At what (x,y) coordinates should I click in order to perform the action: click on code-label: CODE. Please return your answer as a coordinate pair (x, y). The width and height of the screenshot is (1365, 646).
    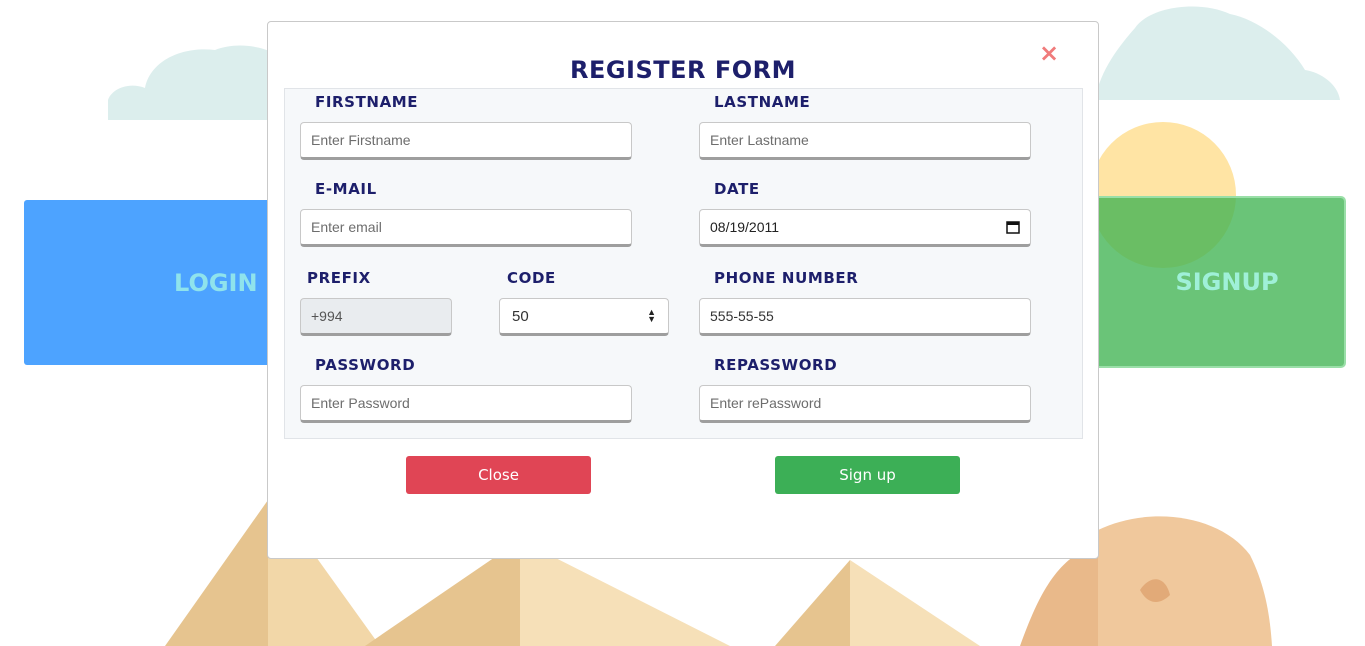
    Looking at the image, I should click on (531, 278).